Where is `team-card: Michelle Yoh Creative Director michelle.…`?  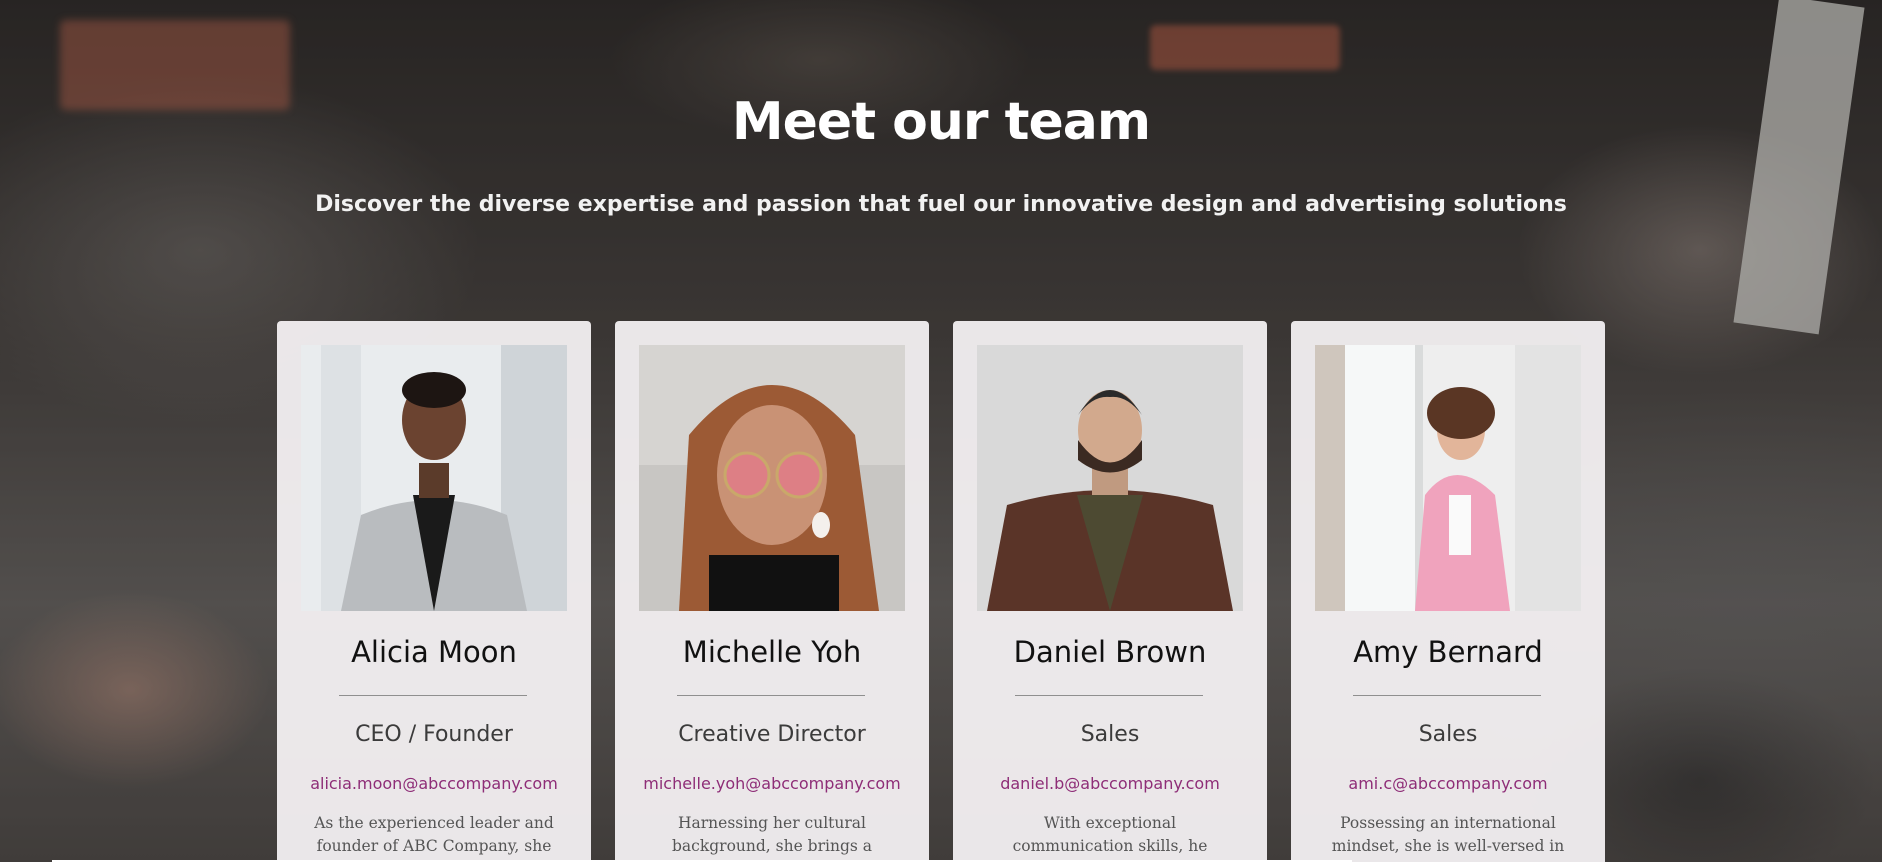
team-card: Michelle Yoh Creative Director michelle.… is located at coordinates (772, 591).